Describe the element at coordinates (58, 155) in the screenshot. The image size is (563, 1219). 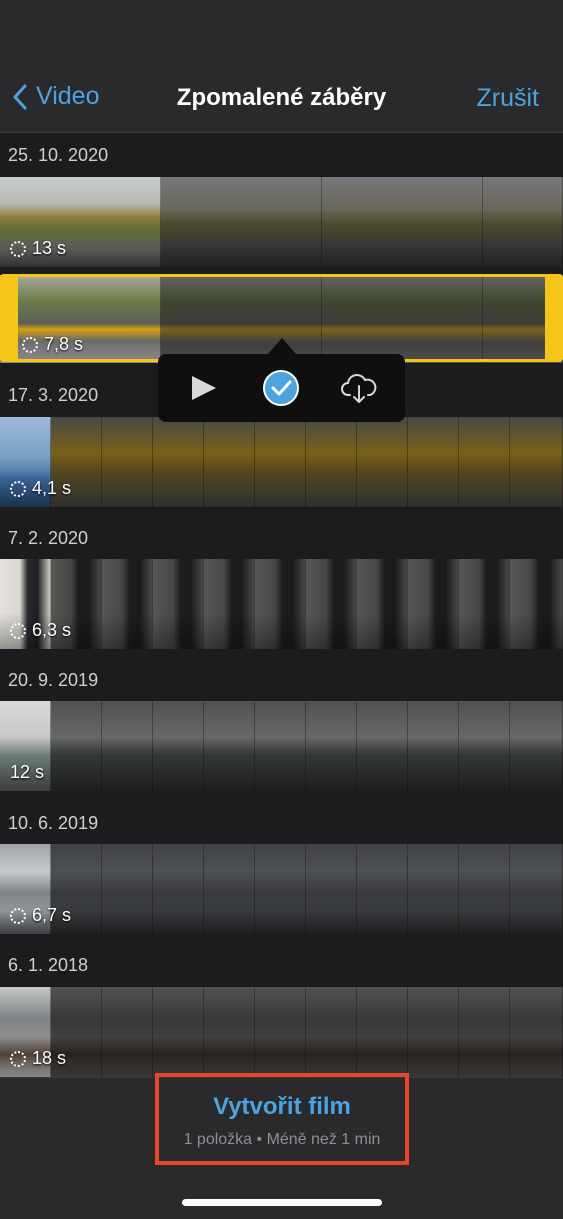
I see `date-header: 25. 10. 2020` at that location.